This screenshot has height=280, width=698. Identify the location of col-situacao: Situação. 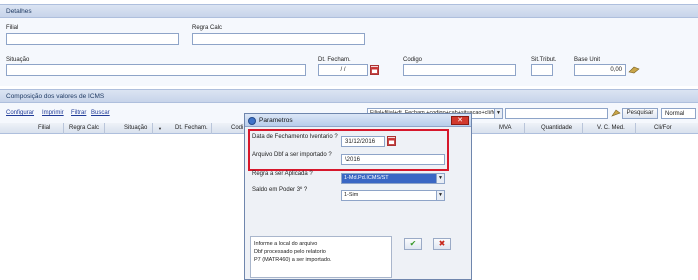
(135, 128).